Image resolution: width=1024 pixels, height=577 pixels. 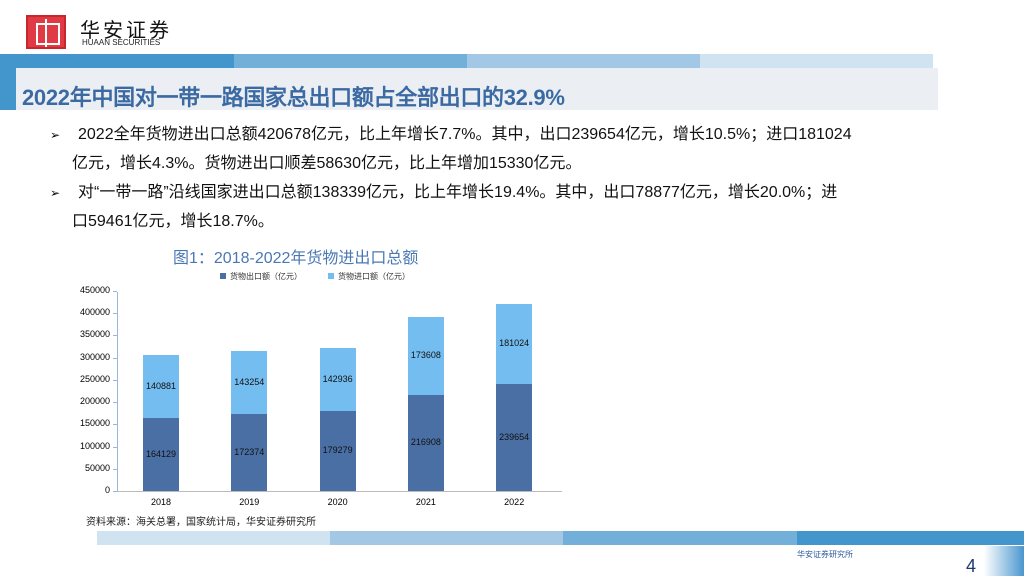 What do you see at coordinates (94, 445) in the screenshot?
I see `y-tick-label: 100000` at bounding box center [94, 445].